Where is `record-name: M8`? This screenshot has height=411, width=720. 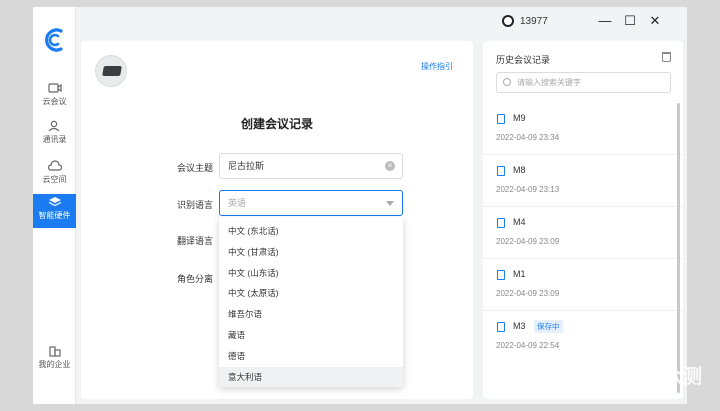 record-name: M8 is located at coordinates (519, 170).